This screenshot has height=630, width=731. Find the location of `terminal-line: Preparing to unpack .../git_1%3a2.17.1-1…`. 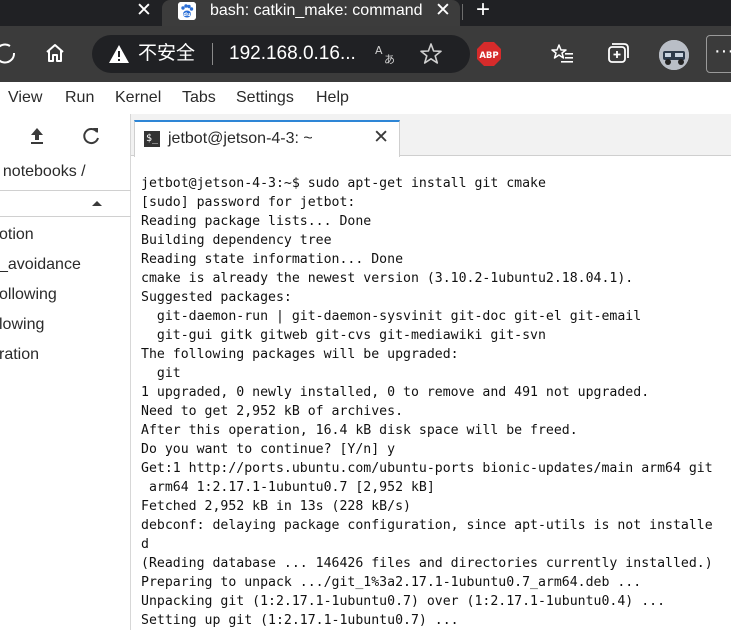

terminal-line: Preparing to unpack .../git_1%3a2.17.1-1… is located at coordinates (391, 582).